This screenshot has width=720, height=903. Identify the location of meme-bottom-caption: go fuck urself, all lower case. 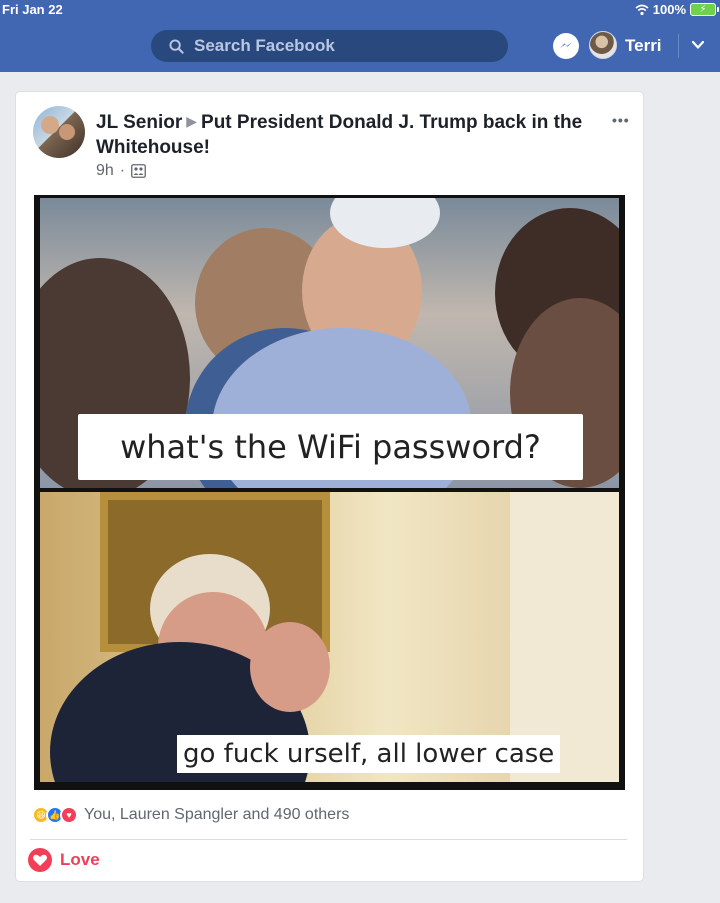
(369, 754).